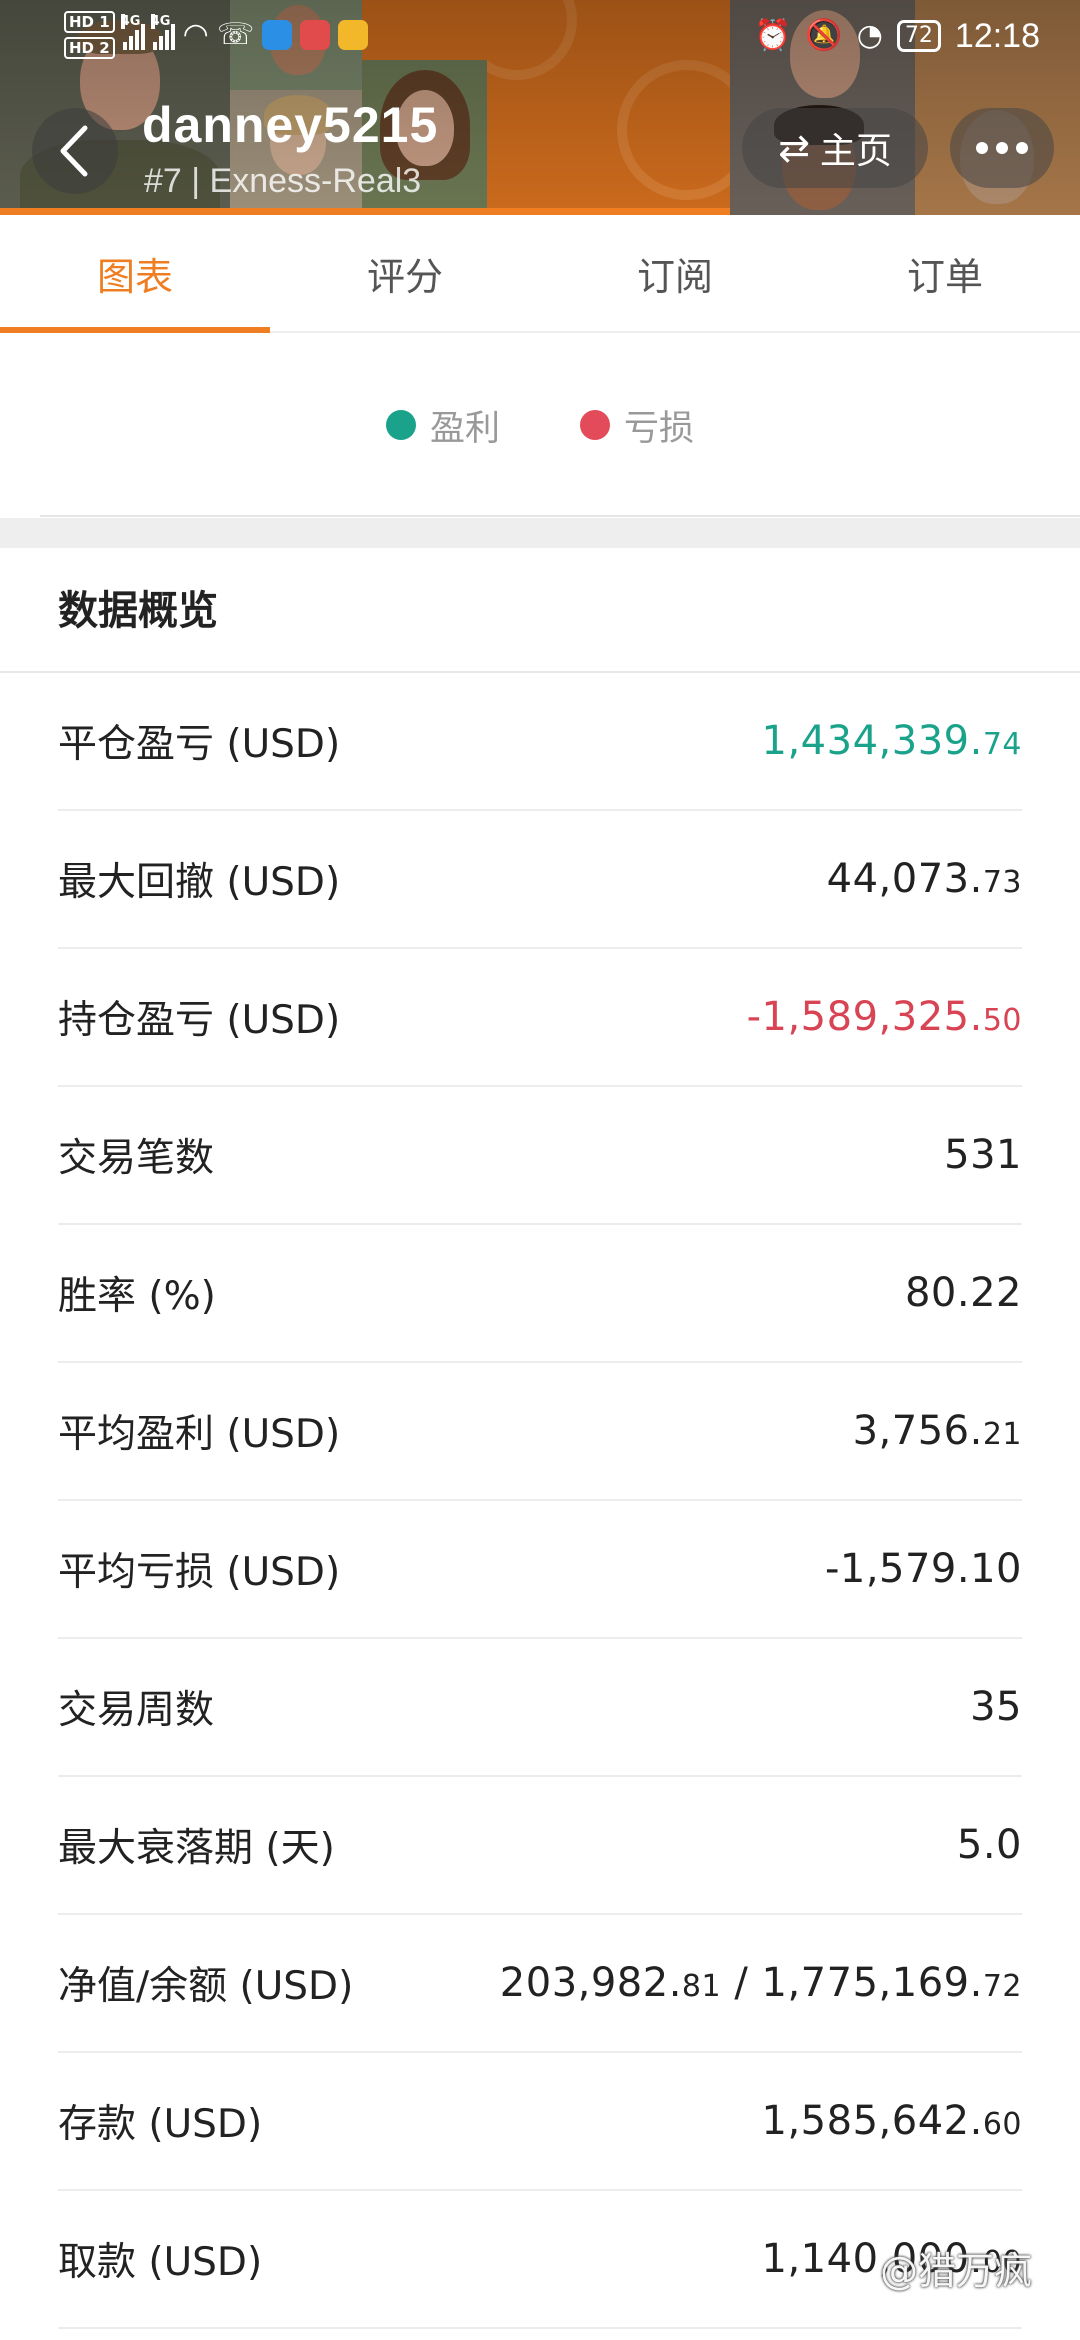  What do you see at coordinates (206, 1986) in the screenshot?
I see `overview-row-label: 净值/余额 (USD)` at bounding box center [206, 1986].